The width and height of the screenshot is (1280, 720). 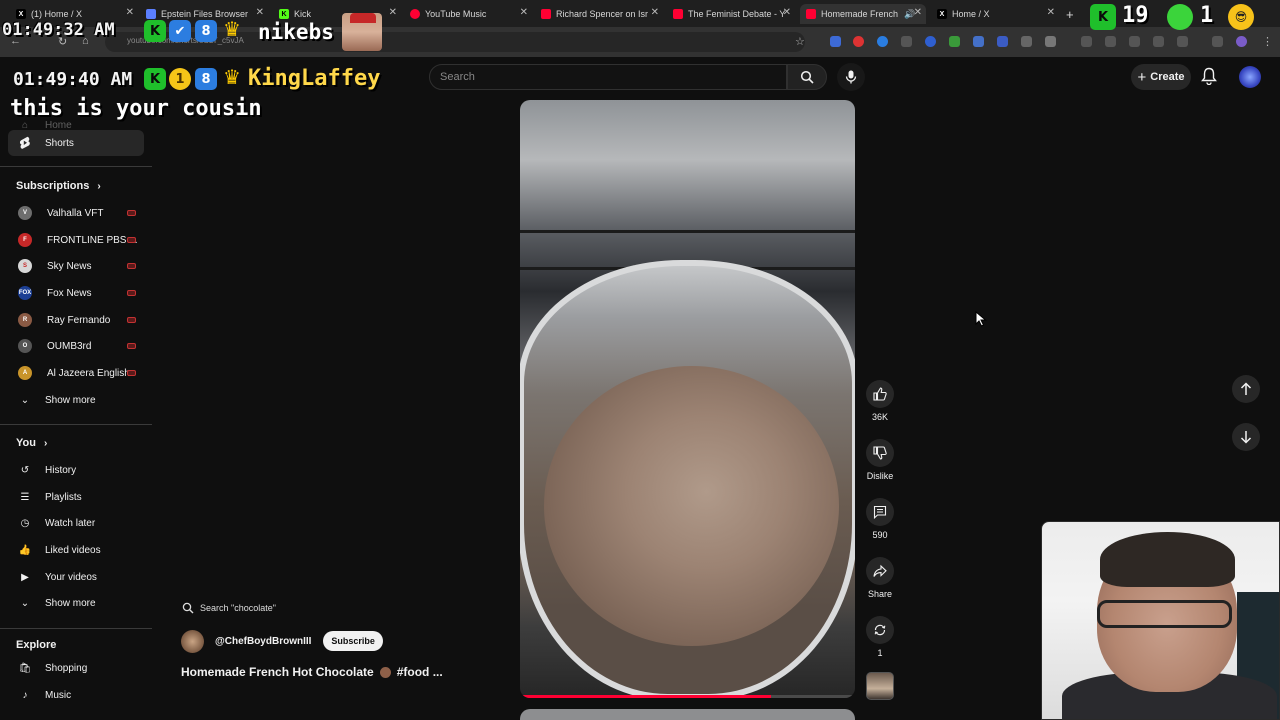 I want to click on search-suggestion-chip: Search "chocolate", so click(x=229, y=608).